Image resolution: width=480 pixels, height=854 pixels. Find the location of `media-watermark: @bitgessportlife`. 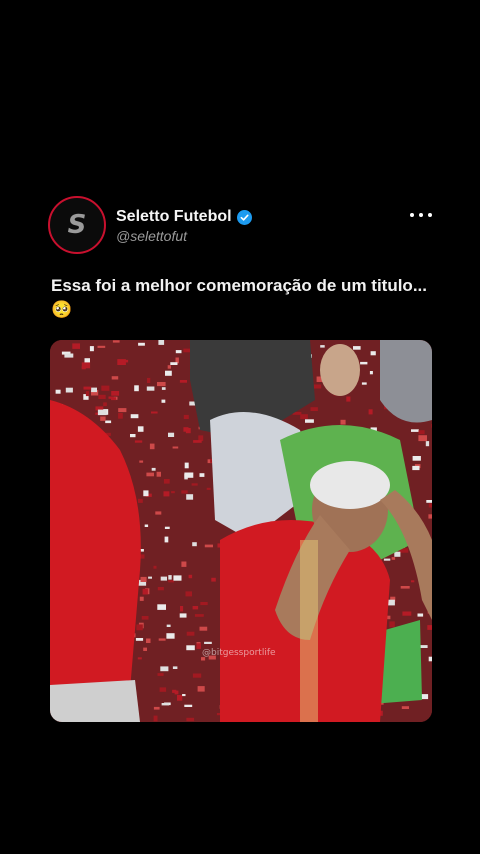

media-watermark: @bitgessportlife is located at coordinates (239, 653).